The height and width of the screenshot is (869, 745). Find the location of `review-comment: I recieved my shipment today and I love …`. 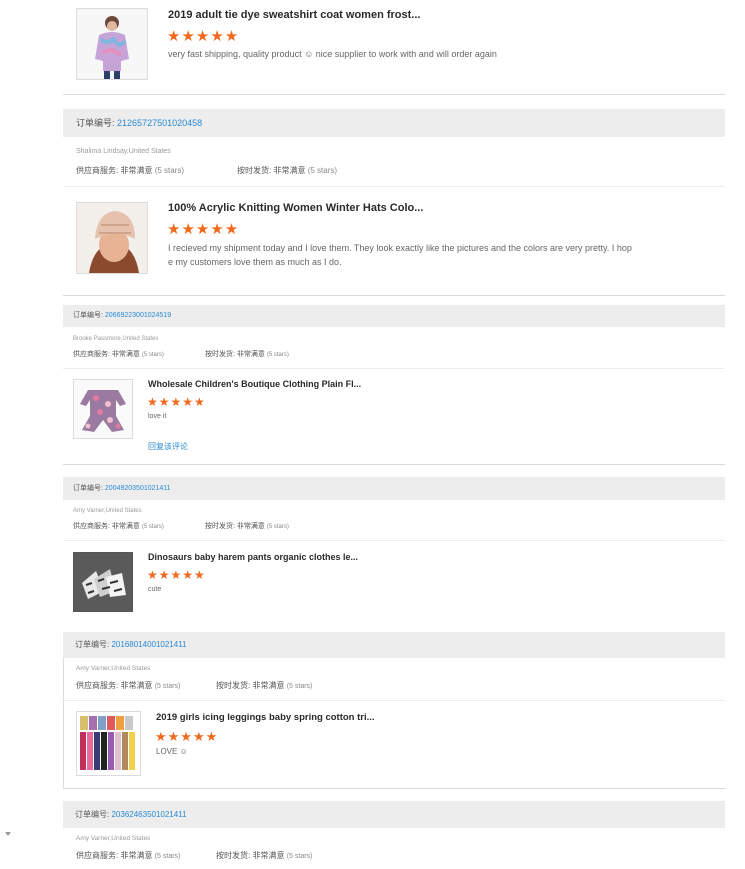

review-comment: I recieved my shipment today and I love … is located at coordinates (400, 255).